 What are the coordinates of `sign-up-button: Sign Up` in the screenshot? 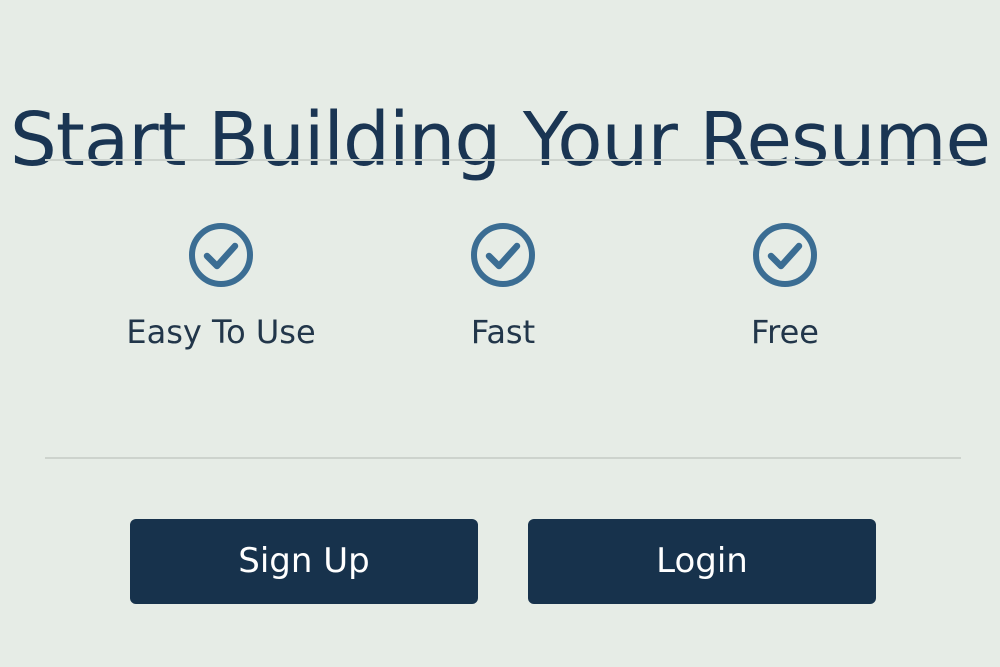 It's located at (304, 561).